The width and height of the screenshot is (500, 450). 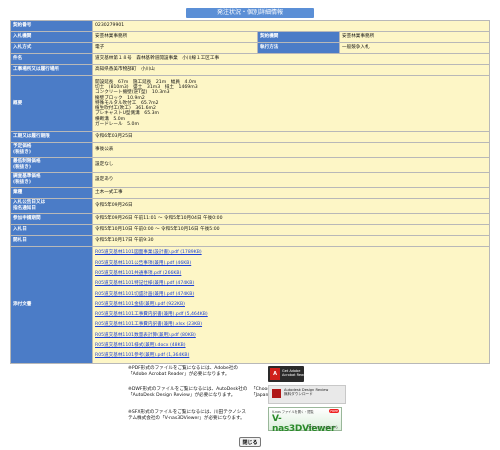 I want to click on attachment-link: R05道交基林1101金抜(兼用).pdf (922KB), so click(x=291, y=305).